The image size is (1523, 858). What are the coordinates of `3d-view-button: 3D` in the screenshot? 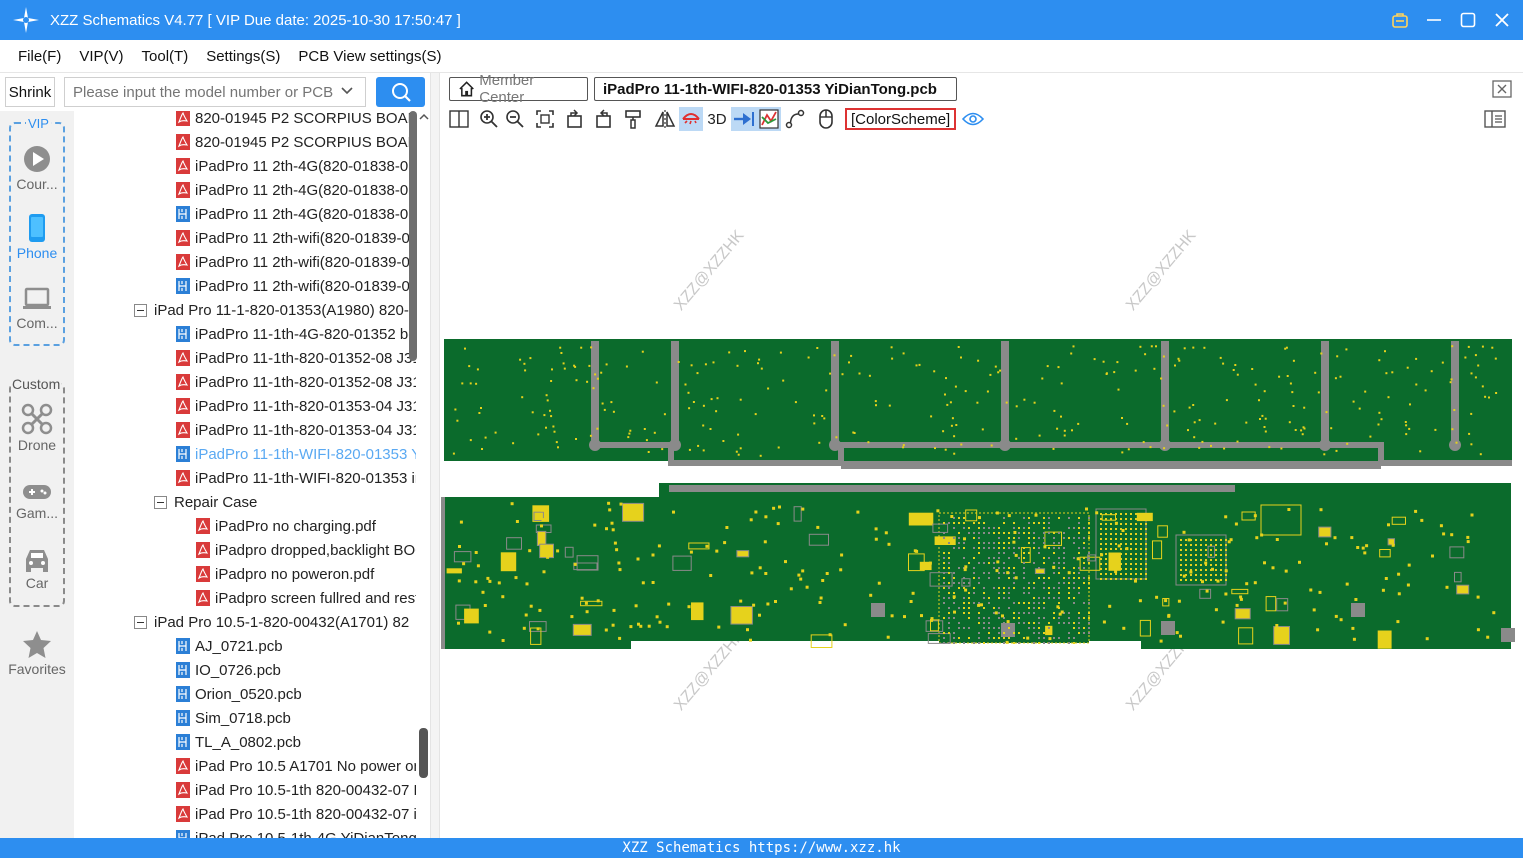 It's located at (717, 119).